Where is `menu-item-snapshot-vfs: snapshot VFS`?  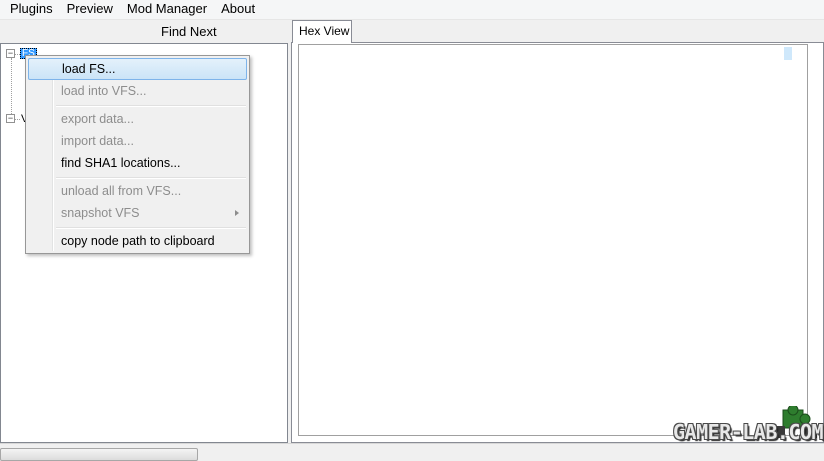
menu-item-snapshot-vfs: snapshot VFS is located at coordinates (137, 213).